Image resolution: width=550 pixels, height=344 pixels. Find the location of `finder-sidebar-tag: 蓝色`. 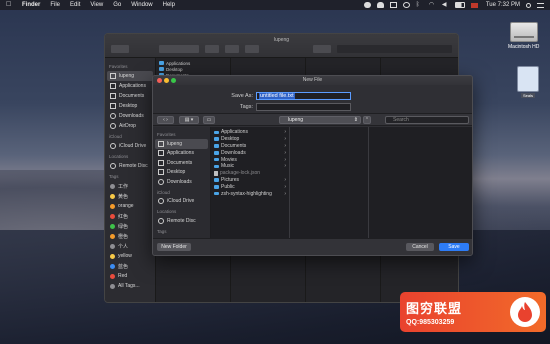

finder-sidebar-tag: 蓝色 is located at coordinates (130, 266).